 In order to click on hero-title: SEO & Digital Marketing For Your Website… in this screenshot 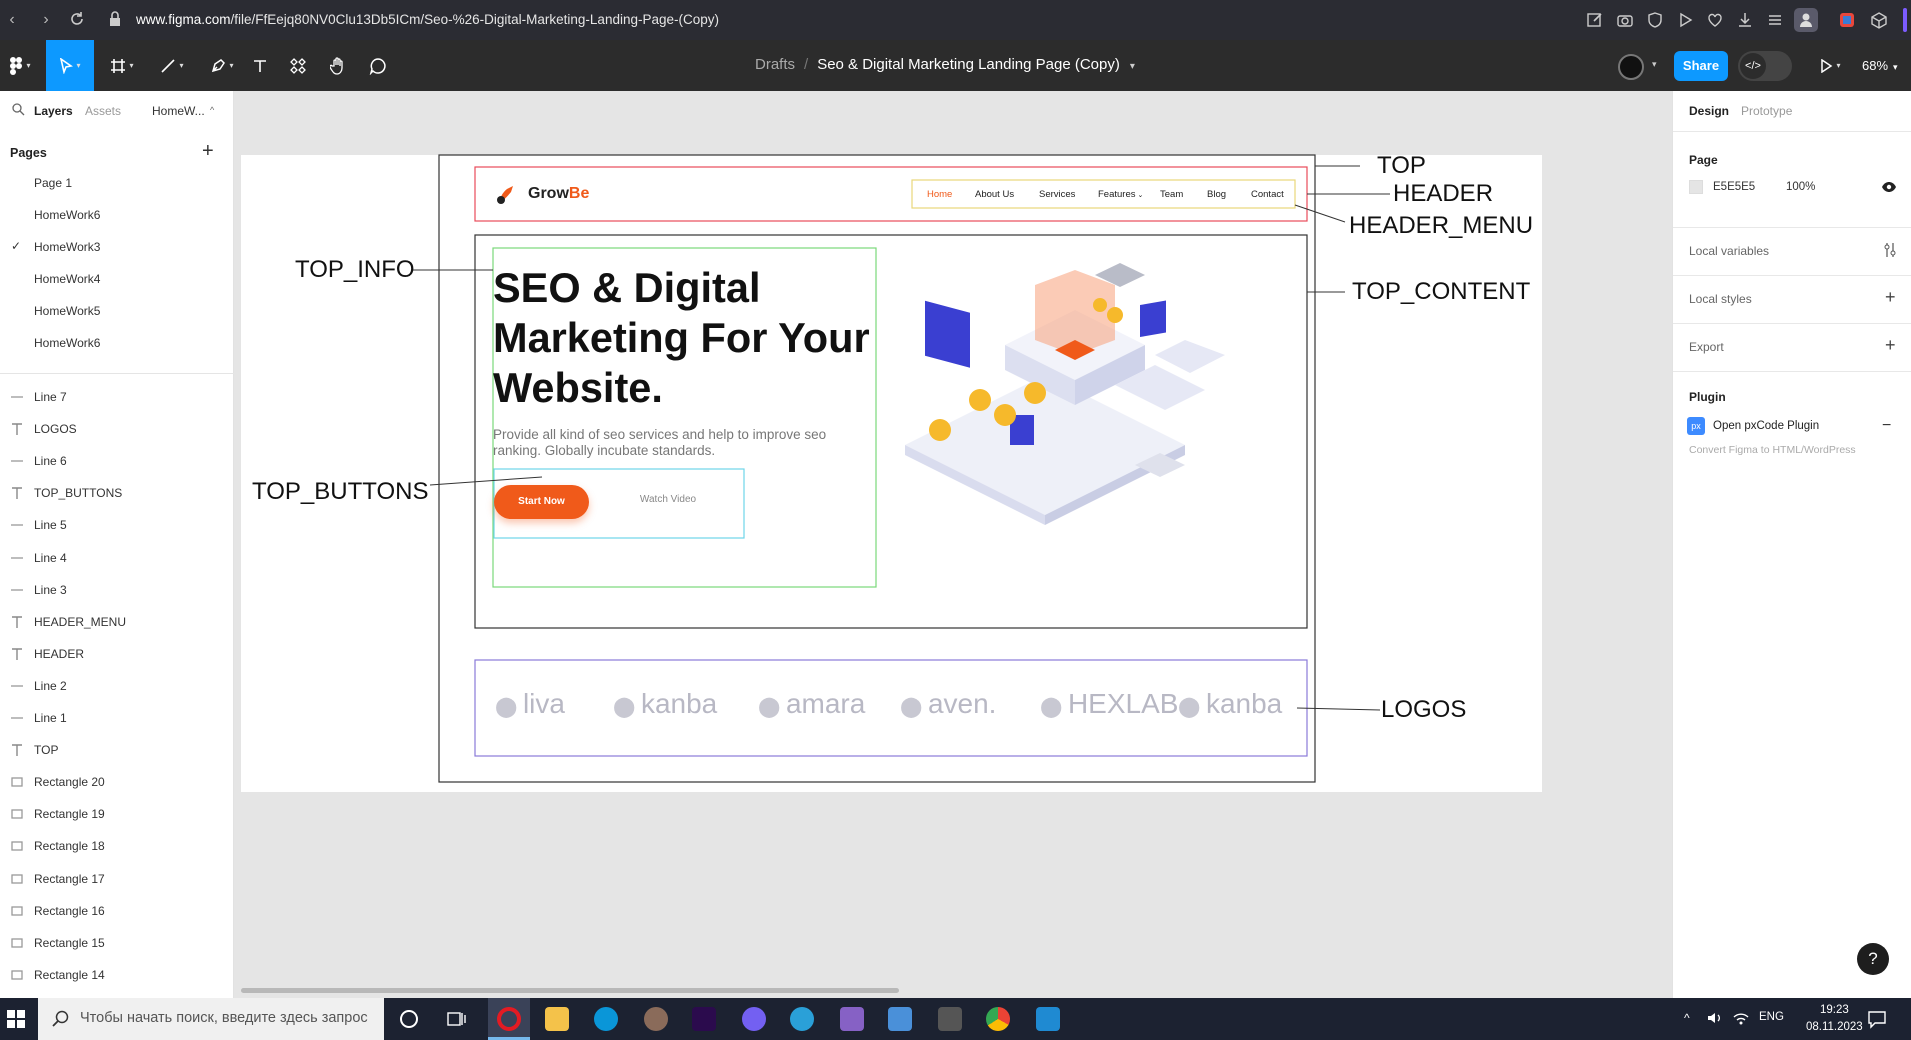, I will do `click(681, 337)`.